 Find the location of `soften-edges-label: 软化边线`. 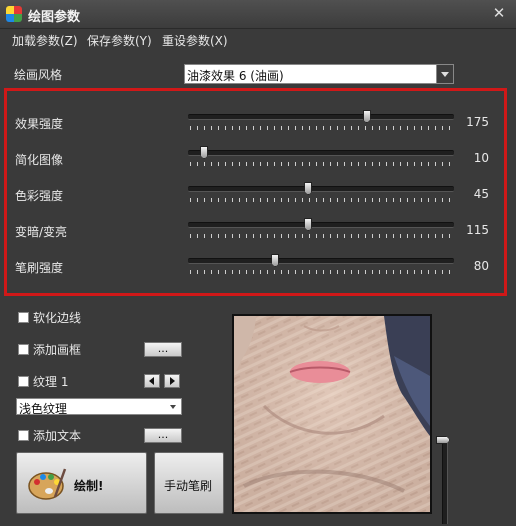

soften-edges-label: 软化边线 is located at coordinates (57, 318).